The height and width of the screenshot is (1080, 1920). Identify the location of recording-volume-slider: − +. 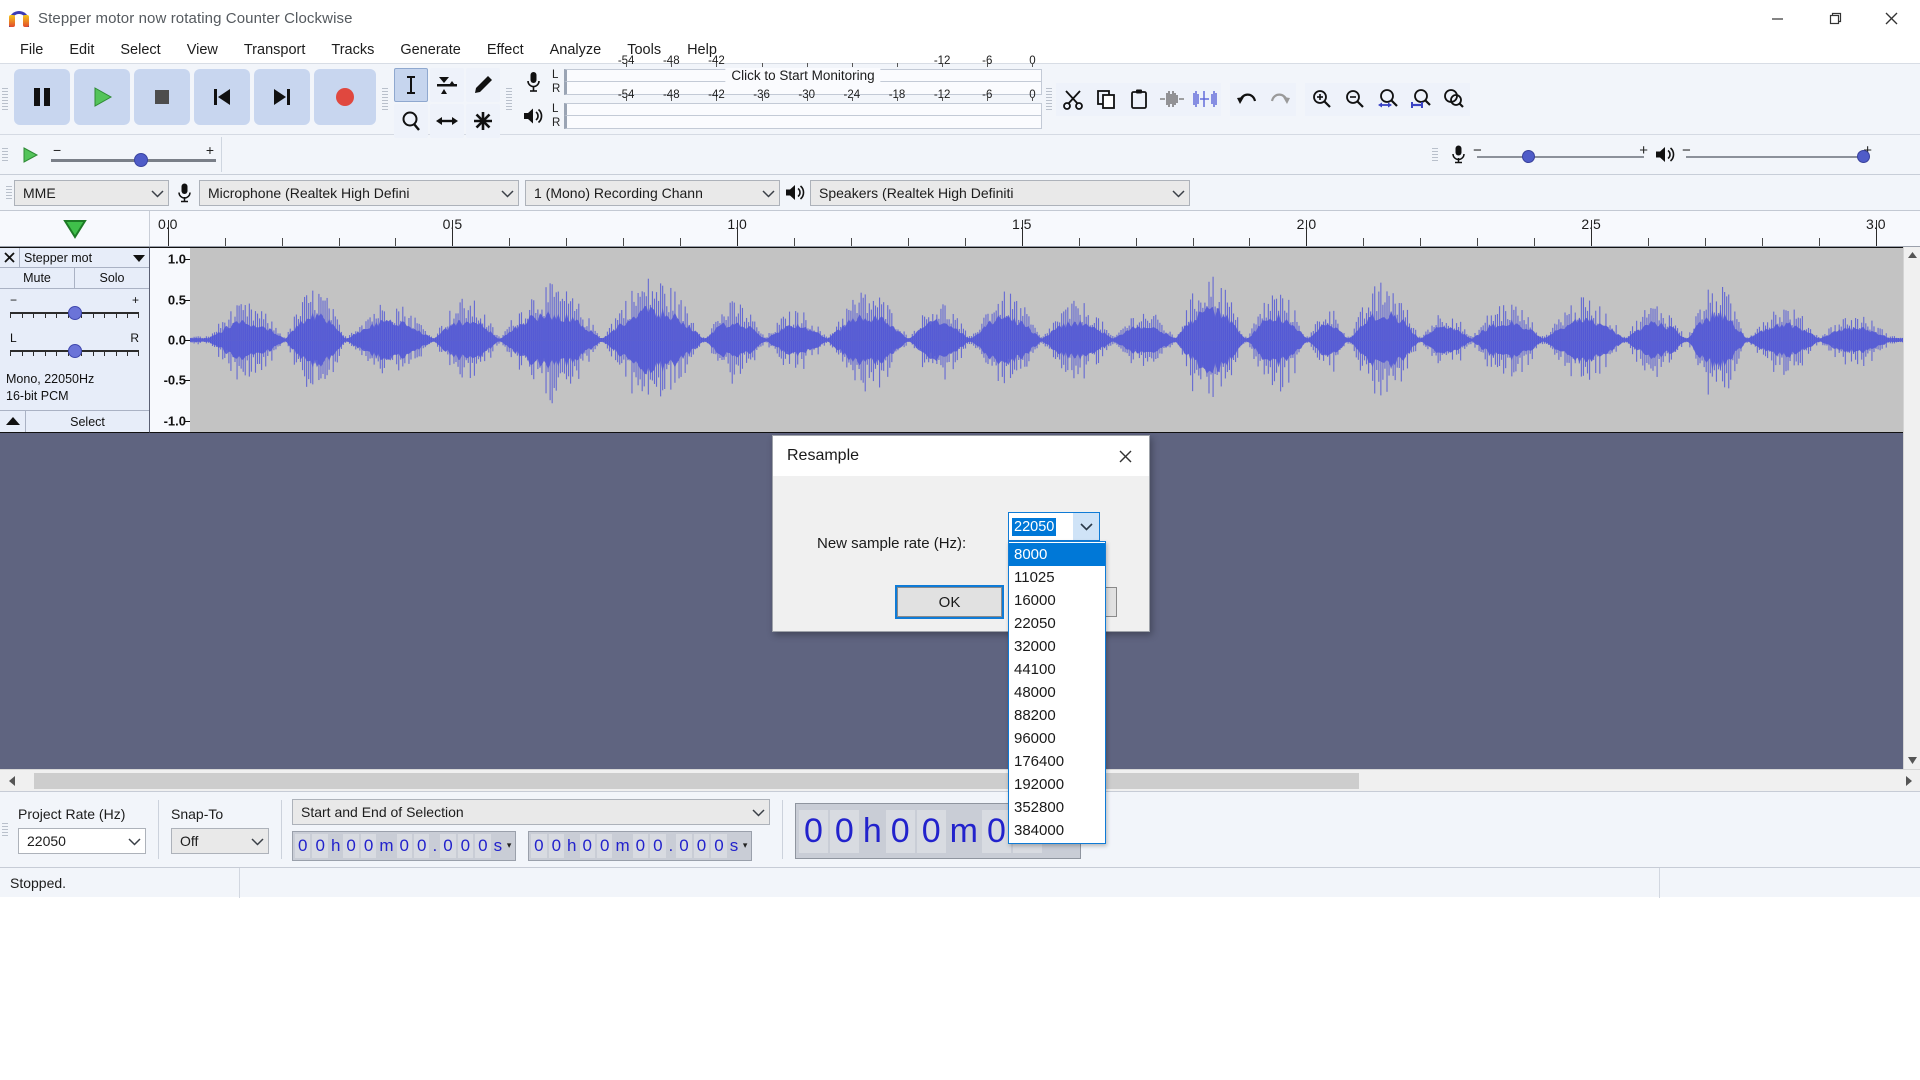
(1560, 155).